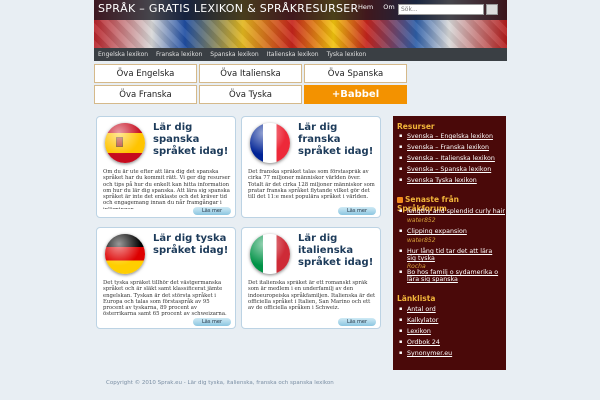 The height and width of the screenshot is (400, 600). Describe the element at coordinates (444, 147) in the screenshot. I see `resource-link: Svenska – Franska lexikon` at that location.